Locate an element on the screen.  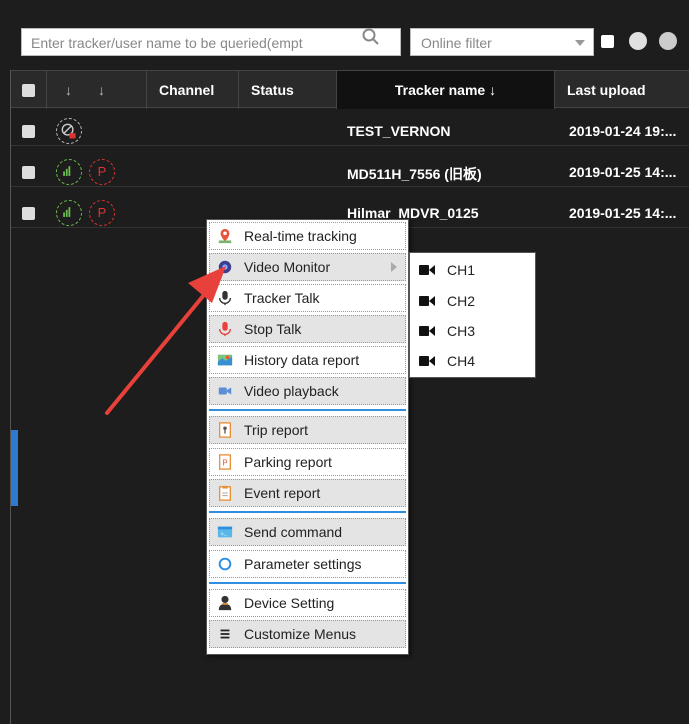
menu-item-label: Customize Menus is located at coordinates (300, 634).